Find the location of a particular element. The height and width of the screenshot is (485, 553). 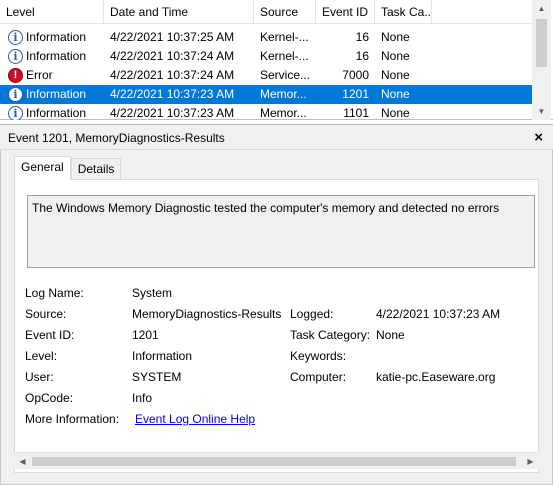

column-header-level: Level is located at coordinates (52, 12).